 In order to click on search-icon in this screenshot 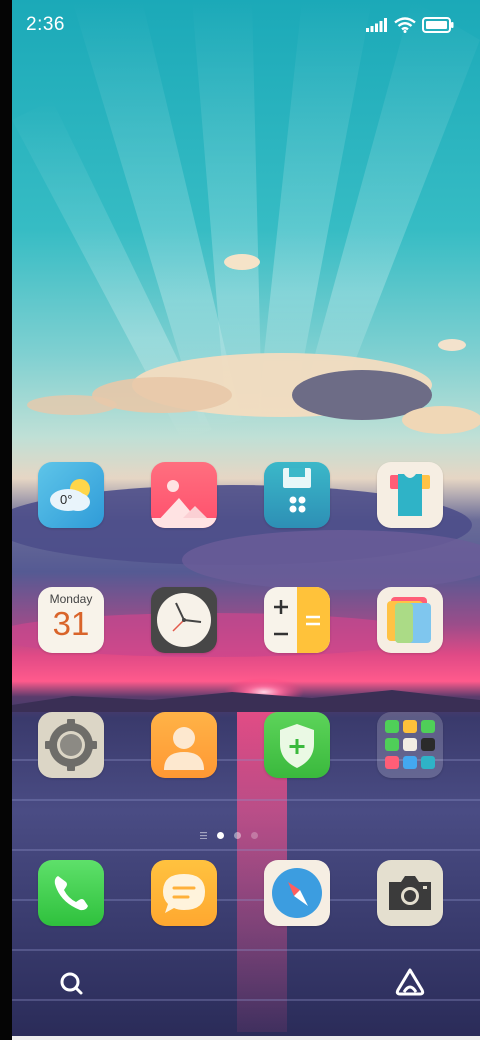, I will do `click(71, 983)`.